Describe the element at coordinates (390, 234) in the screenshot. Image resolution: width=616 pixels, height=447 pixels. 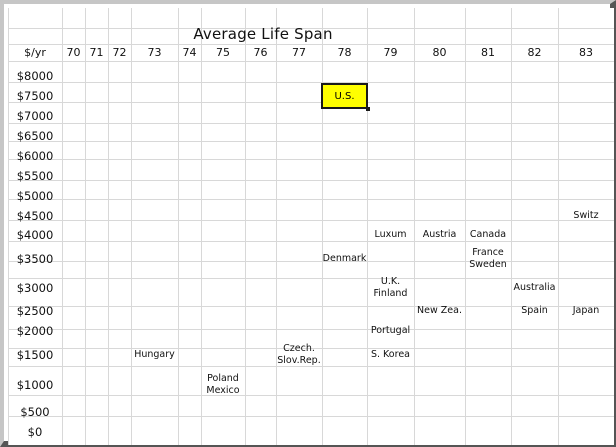
I see `country-cell: Luxum` at that location.